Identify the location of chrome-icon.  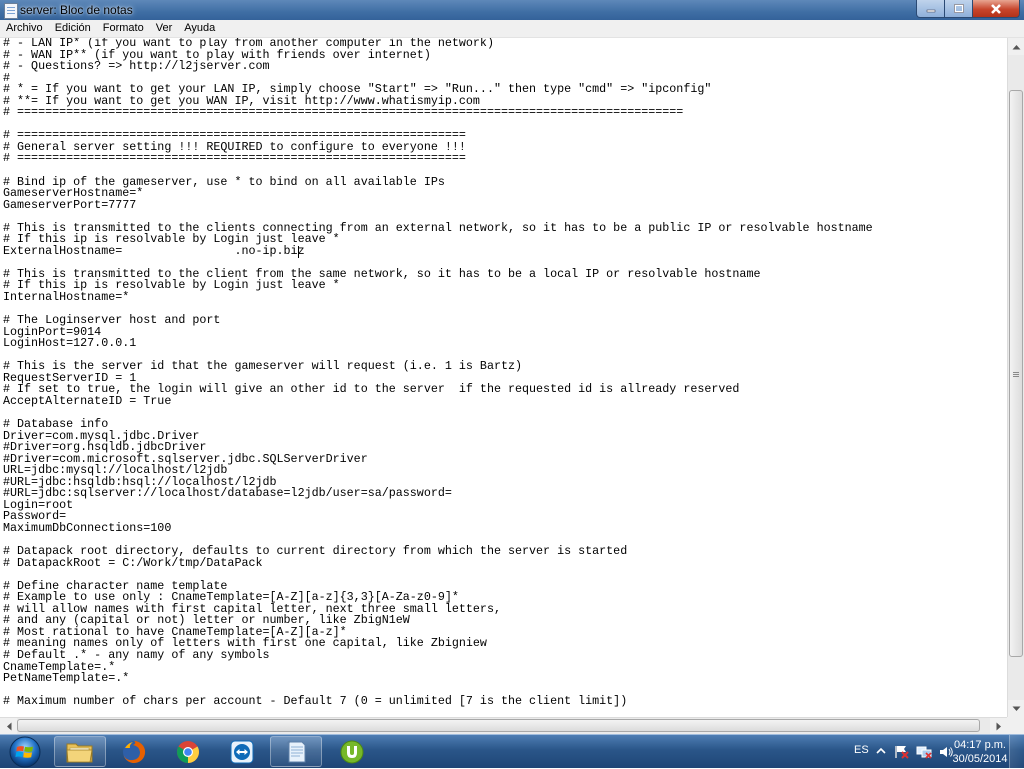
(188, 751).